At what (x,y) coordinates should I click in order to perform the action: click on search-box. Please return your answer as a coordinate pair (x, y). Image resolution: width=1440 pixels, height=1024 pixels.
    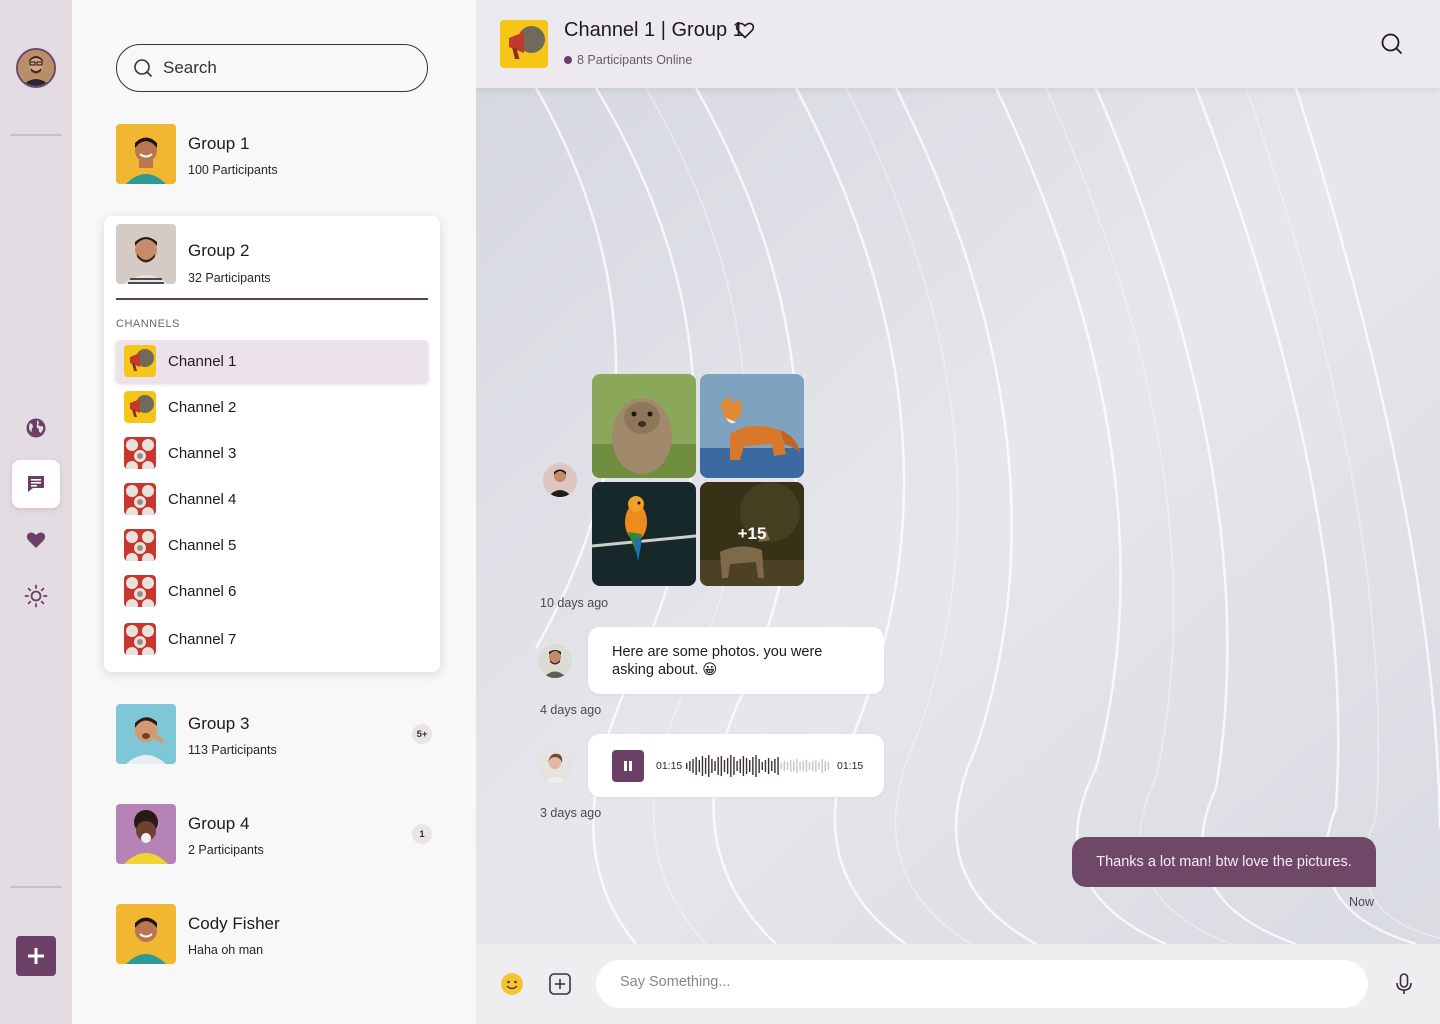
    Looking at the image, I should click on (272, 68).